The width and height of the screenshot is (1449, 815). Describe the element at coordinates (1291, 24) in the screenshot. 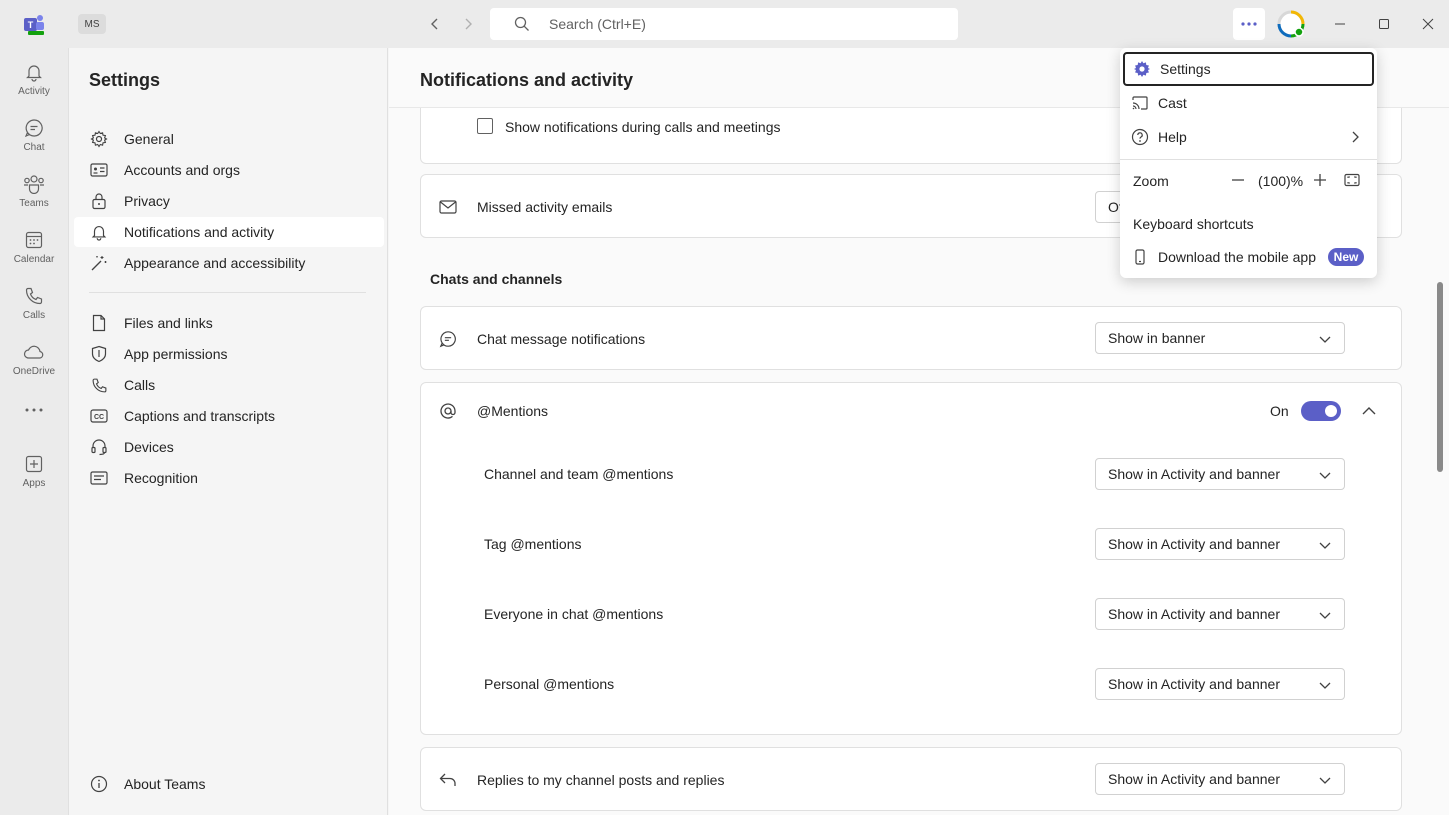

I see `profile-avatar` at that location.